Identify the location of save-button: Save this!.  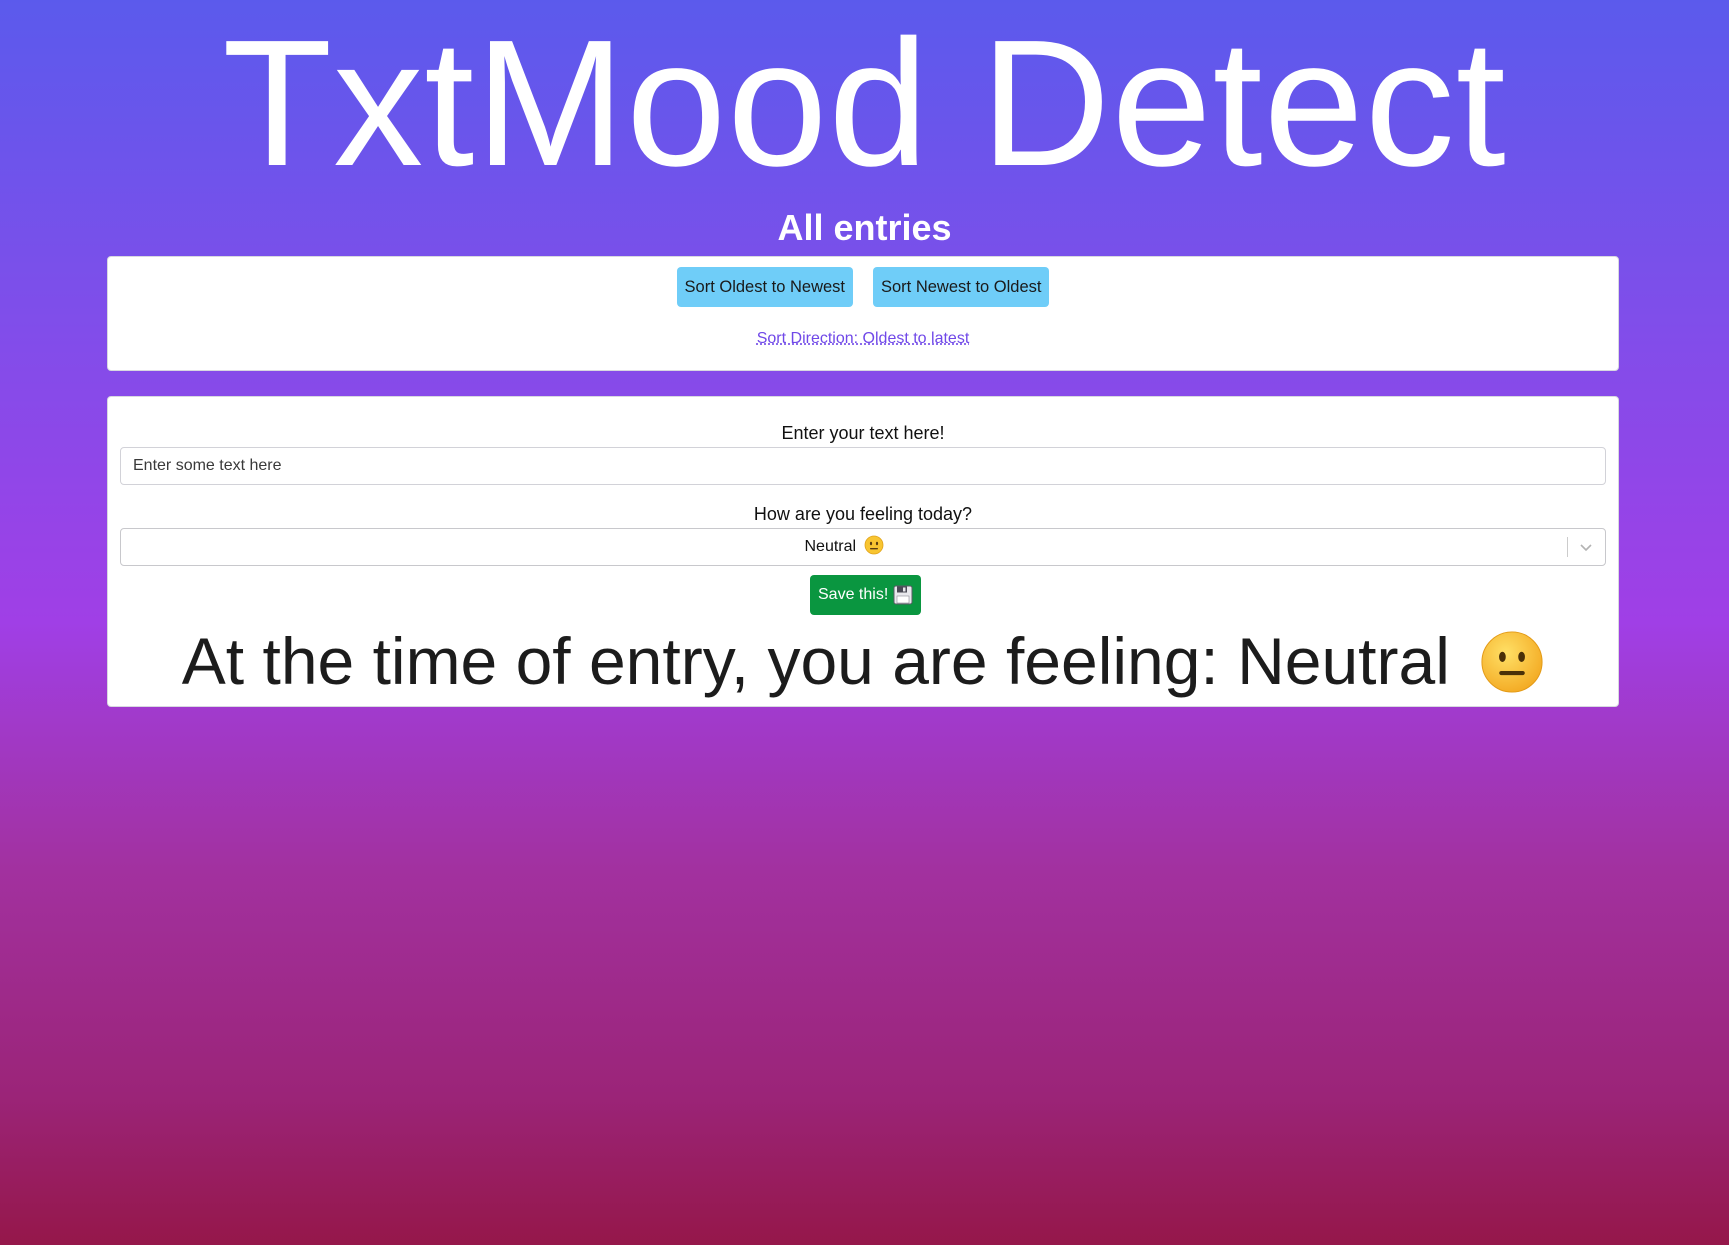
(866, 595).